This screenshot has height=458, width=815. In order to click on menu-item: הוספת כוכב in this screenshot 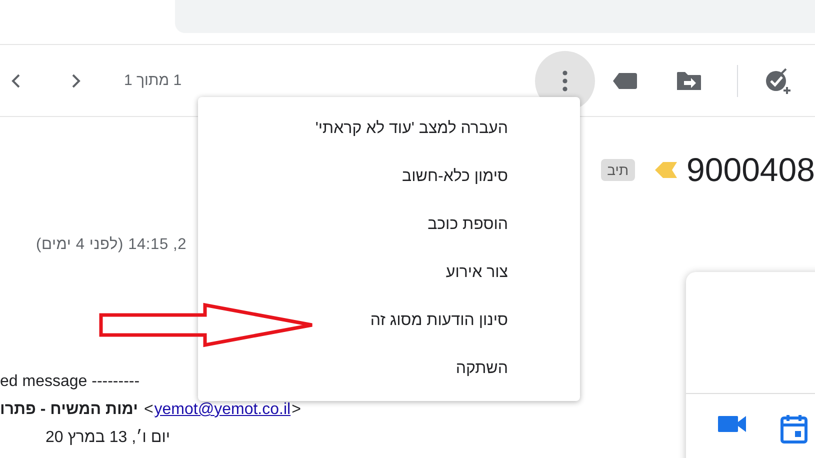, I will do `click(389, 225)`.